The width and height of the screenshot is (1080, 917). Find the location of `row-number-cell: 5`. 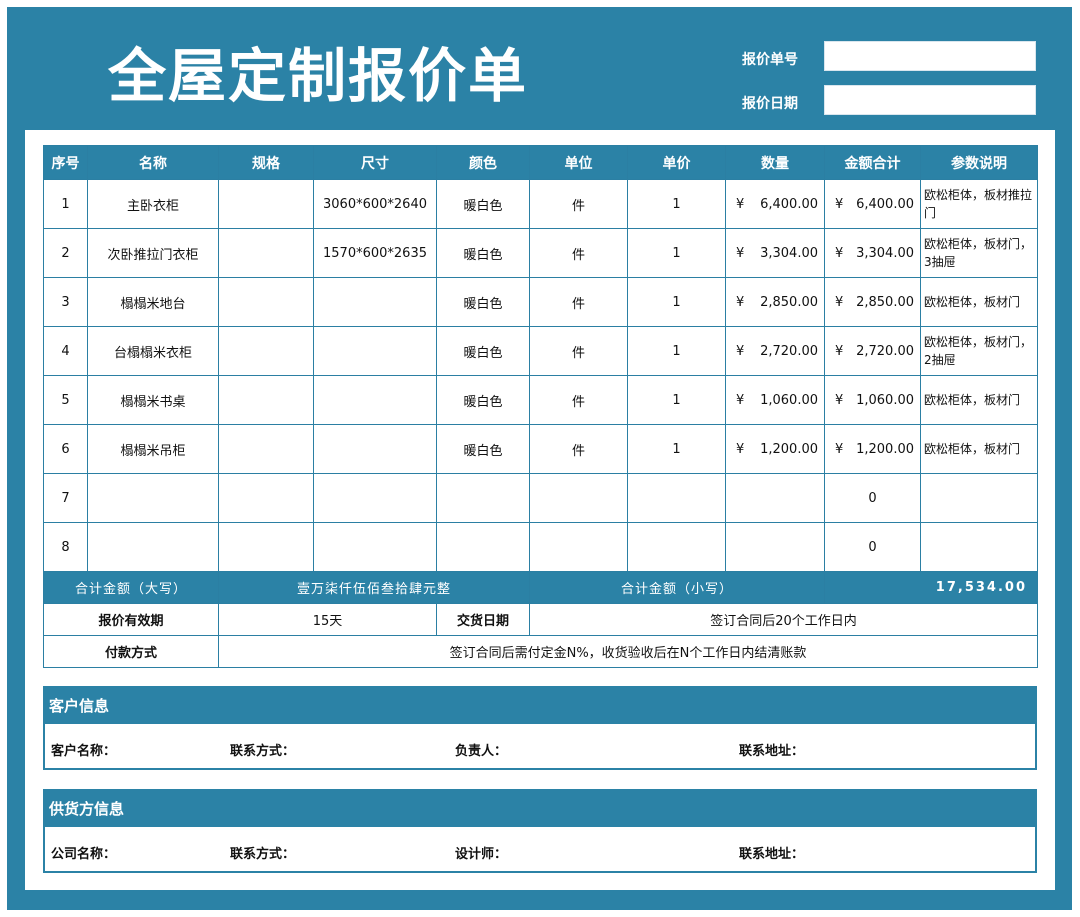

row-number-cell: 5 is located at coordinates (65, 400).